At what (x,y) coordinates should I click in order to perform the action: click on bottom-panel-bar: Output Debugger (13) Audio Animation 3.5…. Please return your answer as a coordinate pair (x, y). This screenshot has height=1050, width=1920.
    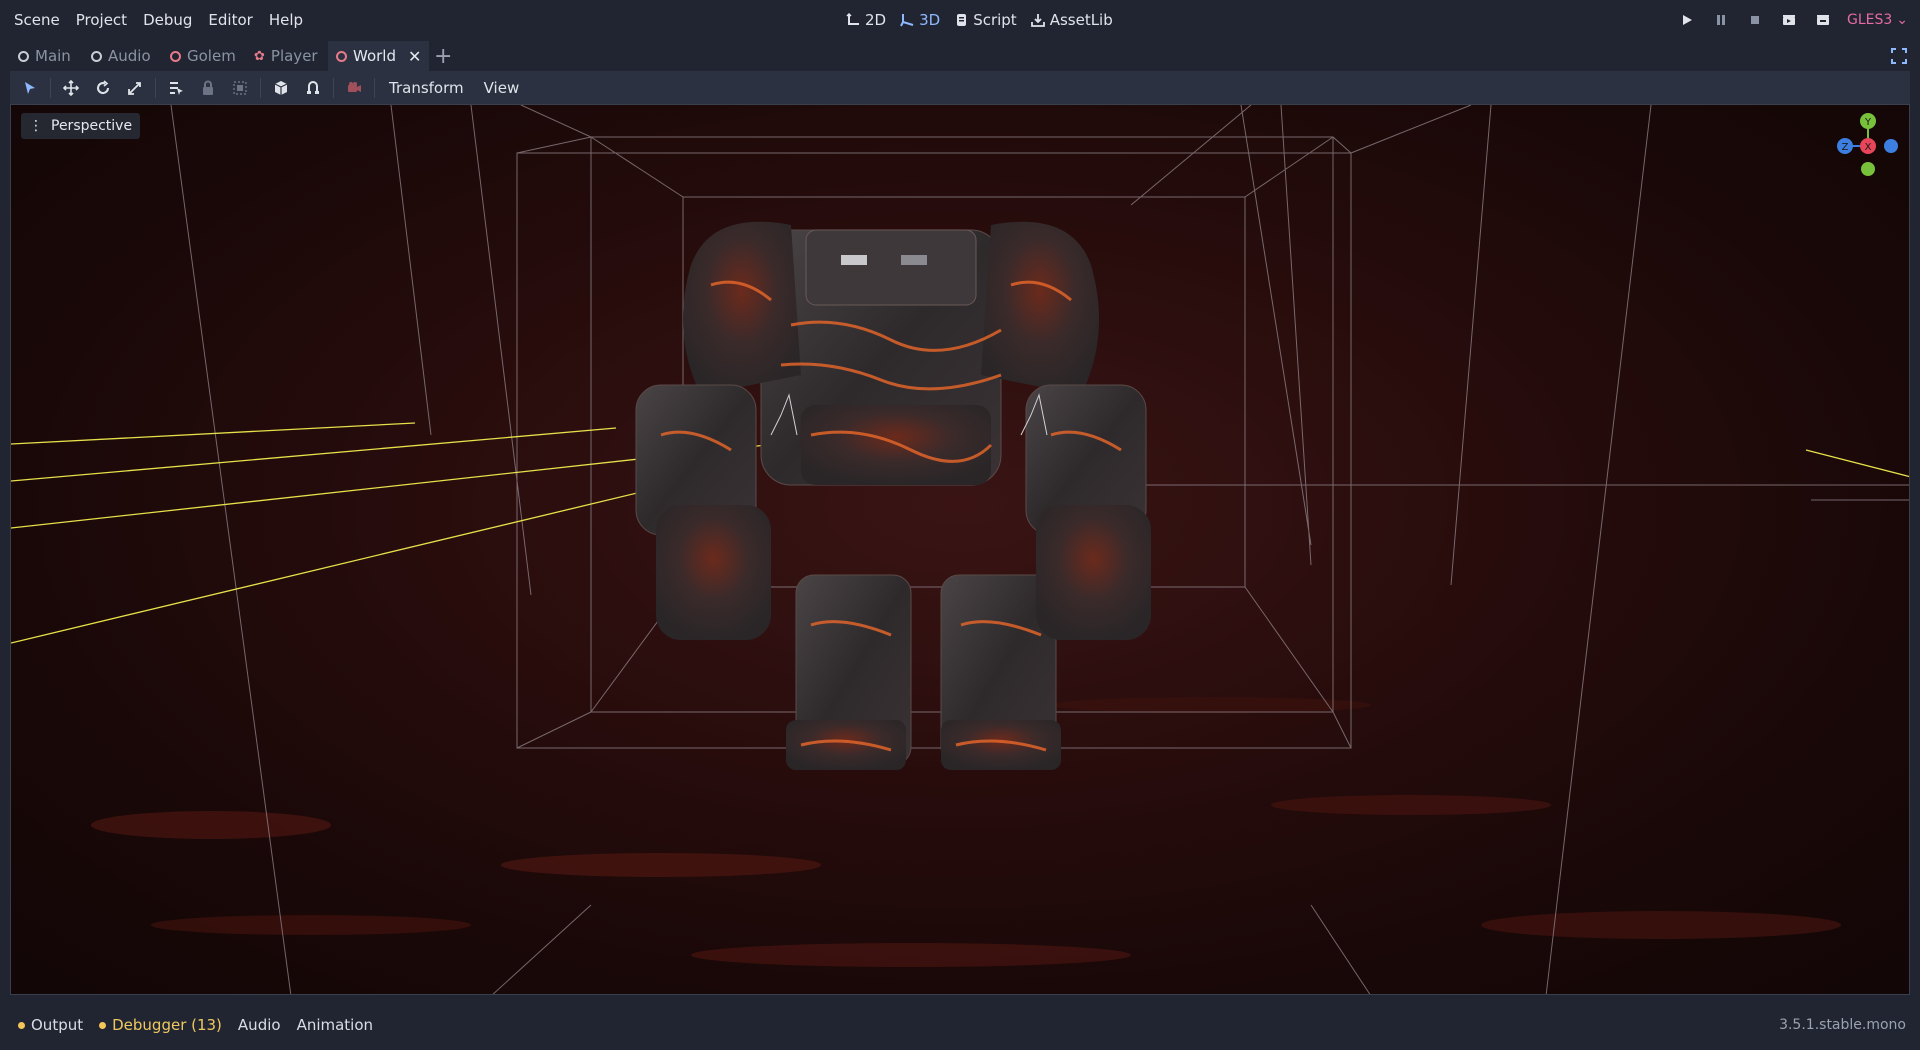
    Looking at the image, I should click on (960, 1025).